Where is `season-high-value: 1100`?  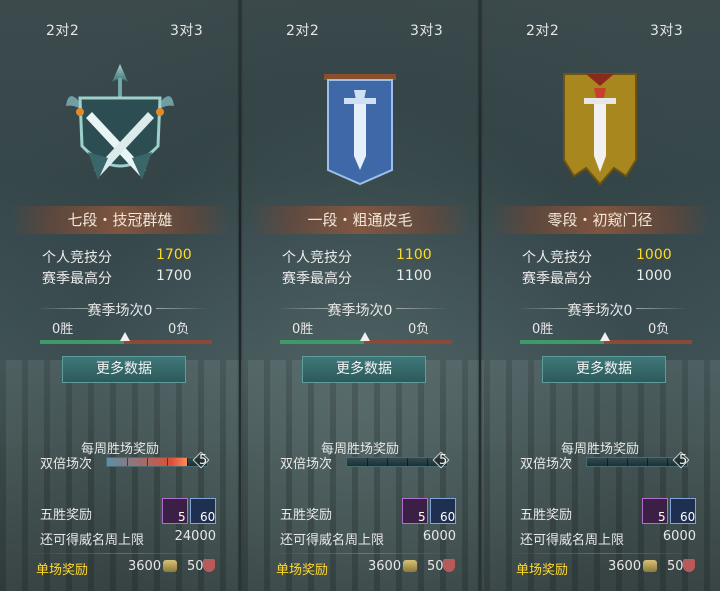
season-high-value: 1100 is located at coordinates (414, 276).